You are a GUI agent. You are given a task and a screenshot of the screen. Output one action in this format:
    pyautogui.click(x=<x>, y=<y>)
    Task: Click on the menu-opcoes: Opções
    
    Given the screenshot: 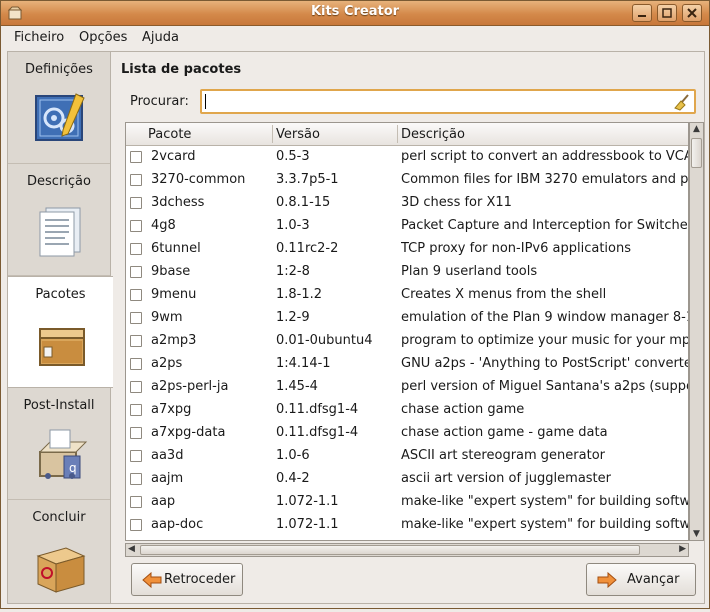 What is the action you would take?
    pyautogui.click(x=103, y=37)
    